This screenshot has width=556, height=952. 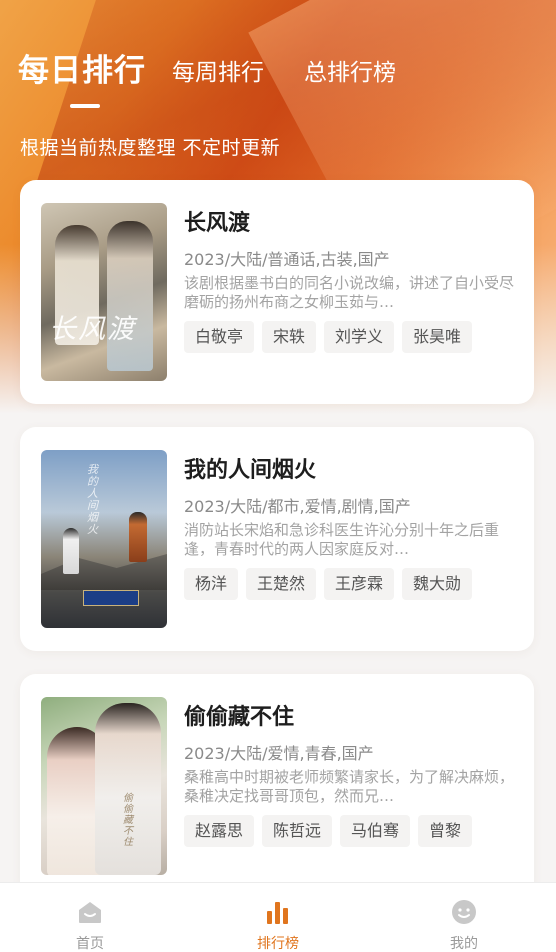 I want to click on show-meta: 2023/大陆/普通话,古装,国产, so click(x=287, y=259).